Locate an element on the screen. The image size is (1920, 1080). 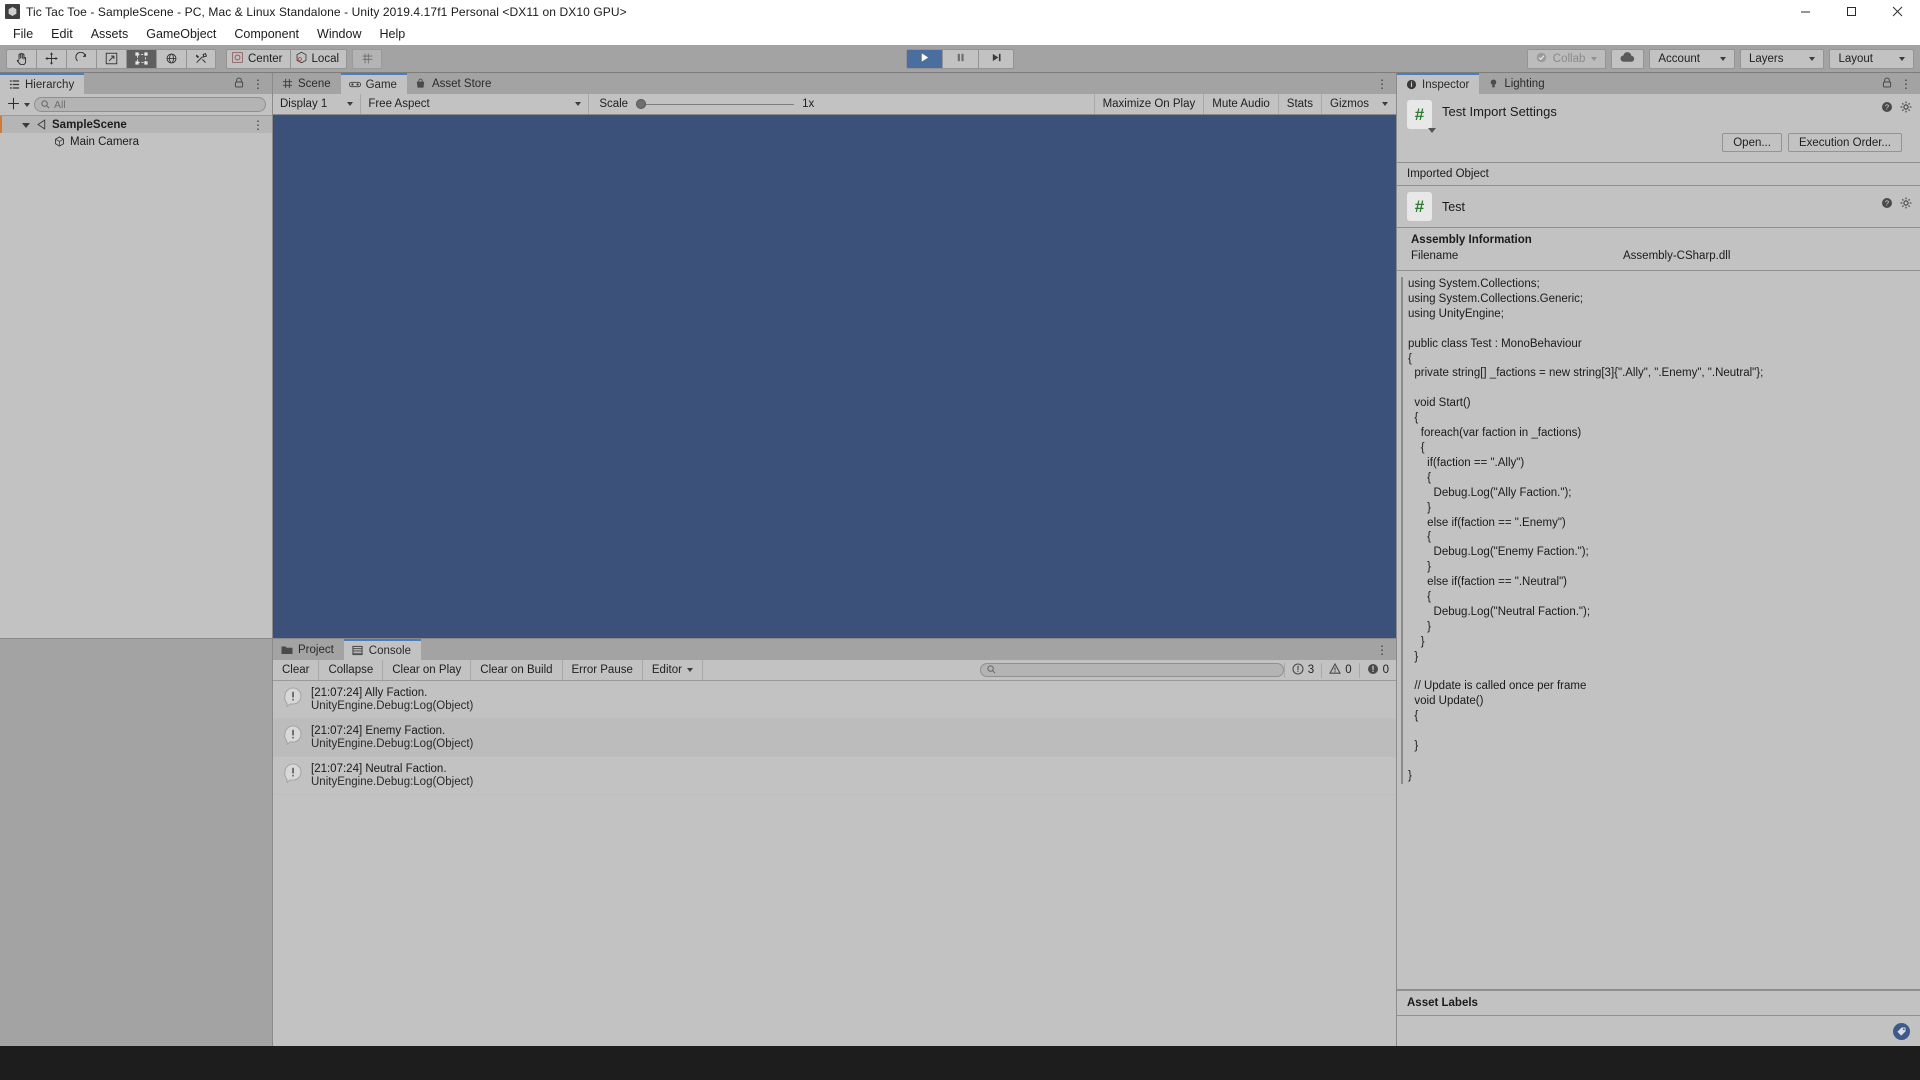
error-icon is located at coordinates (1373, 670).